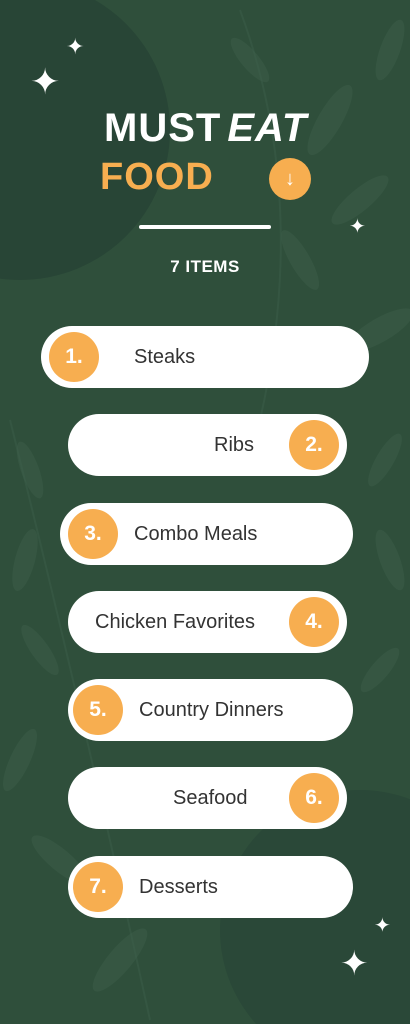 Image resolution: width=410 pixels, height=1024 pixels. Describe the element at coordinates (290, 179) in the screenshot. I see `arrow-down-icon: ↓` at that location.